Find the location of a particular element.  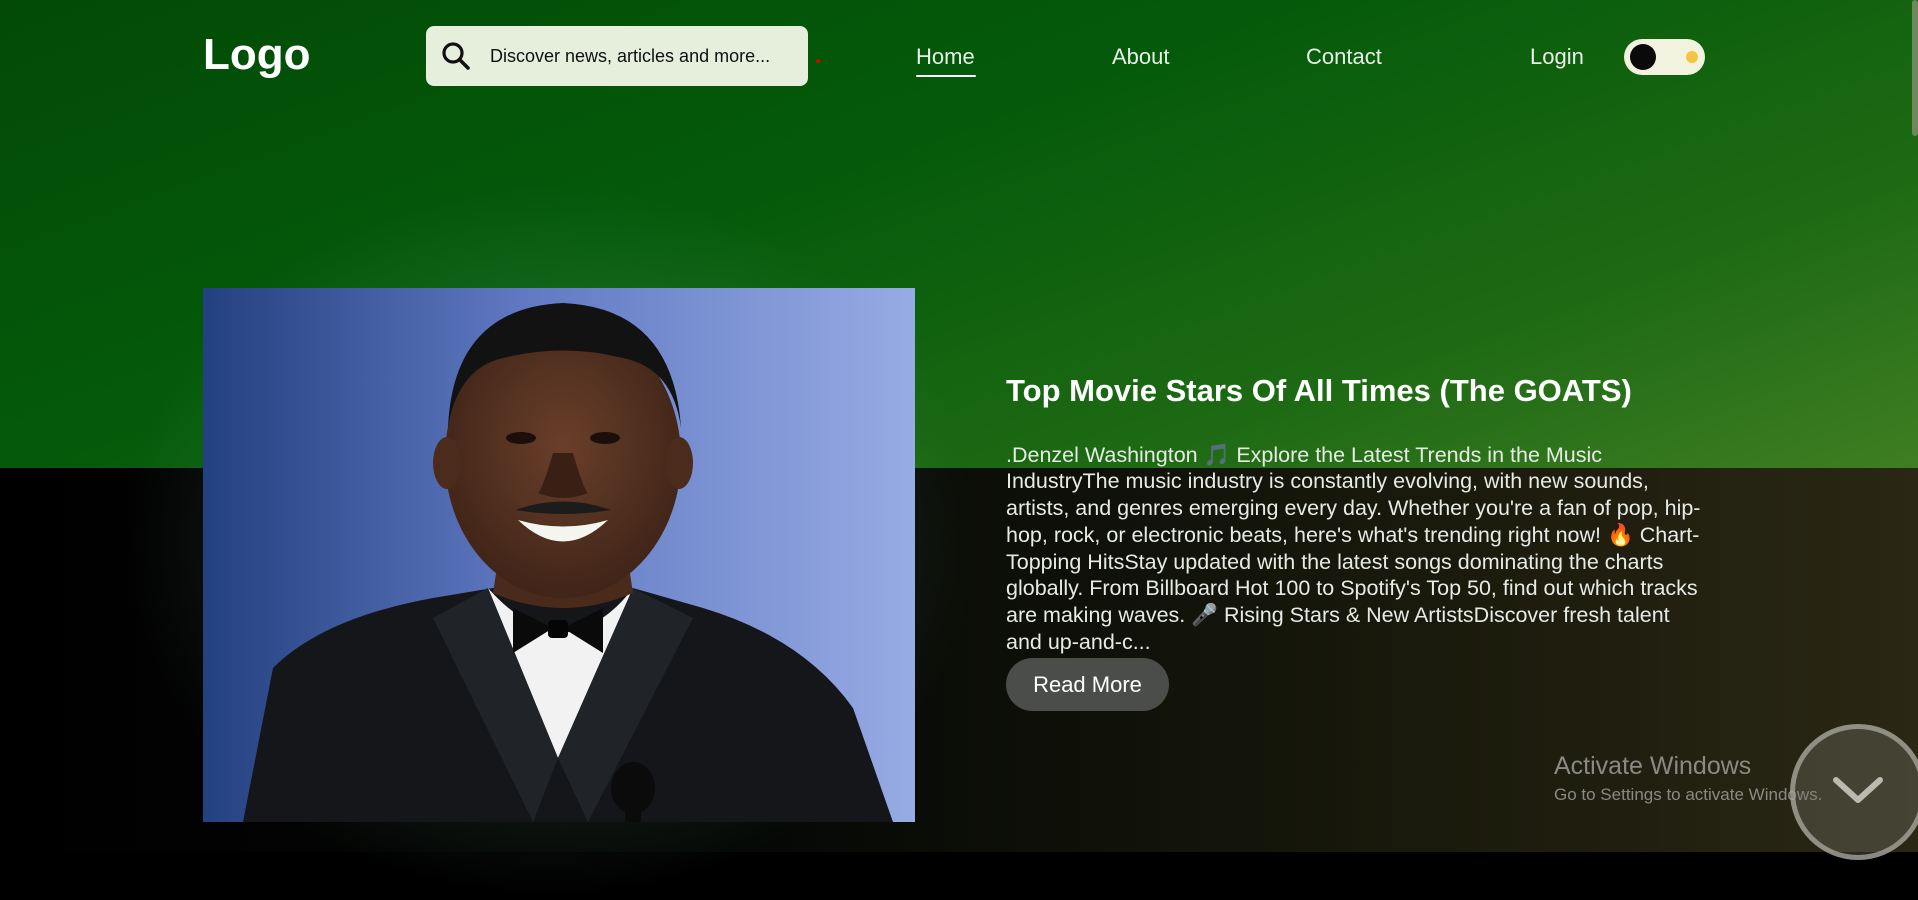

sun-icon is located at coordinates (1692, 57).